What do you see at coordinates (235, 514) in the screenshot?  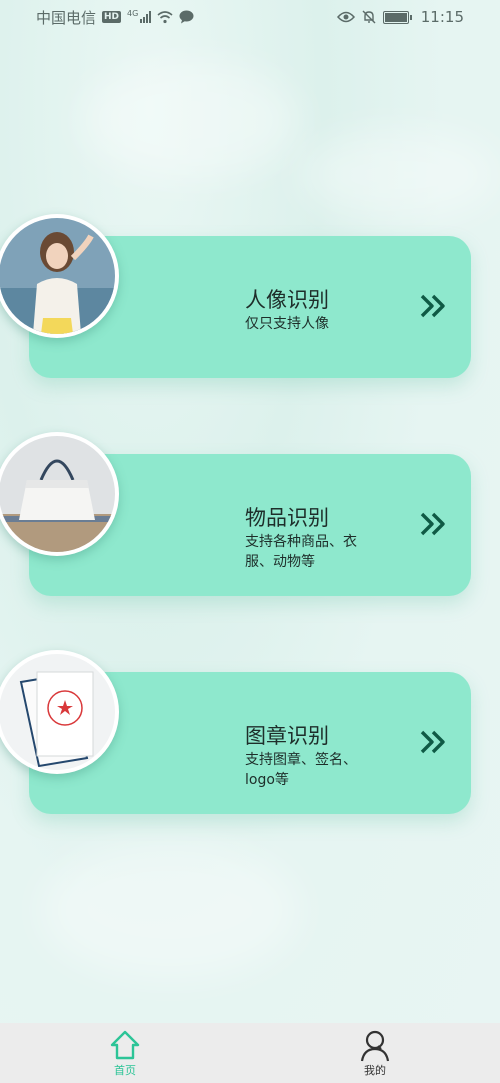 I see `card-object-recognition: 物品识别 支持各种商品、衣服、动物等` at bounding box center [235, 514].